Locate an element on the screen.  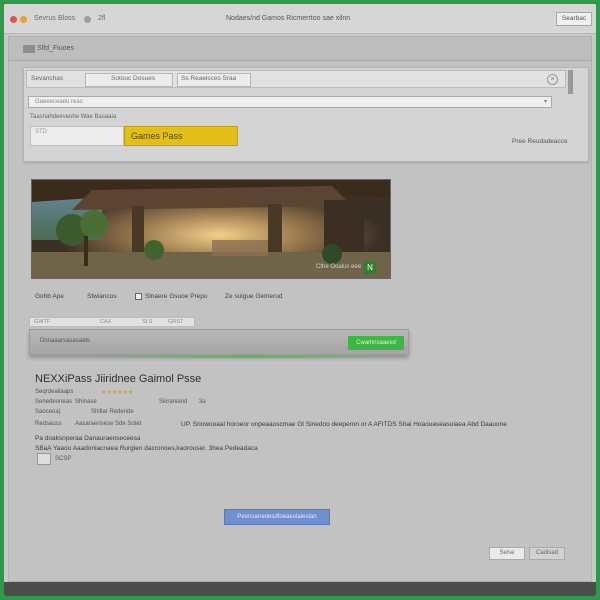
thumbnail-label: SCSP is located at coordinates (63, 459).